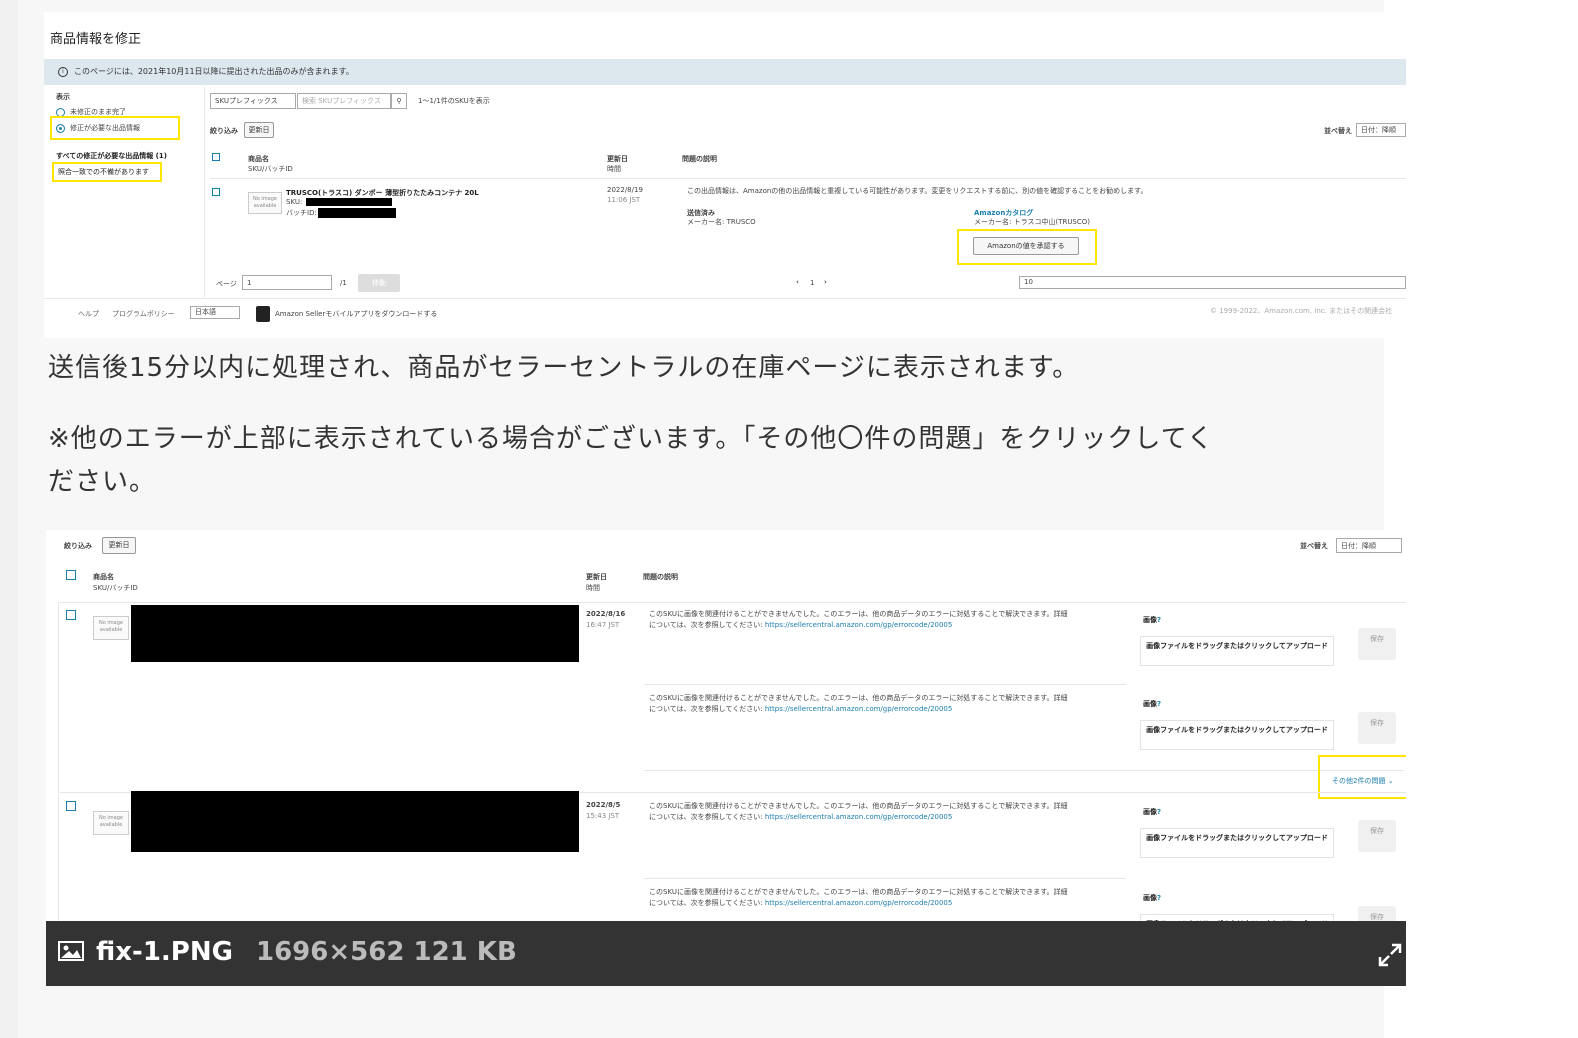 This screenshot has width=1578, height=1038. Describe the element at coordinates (287, 282) in the screenshot. I see `page-input: 1` at that location.